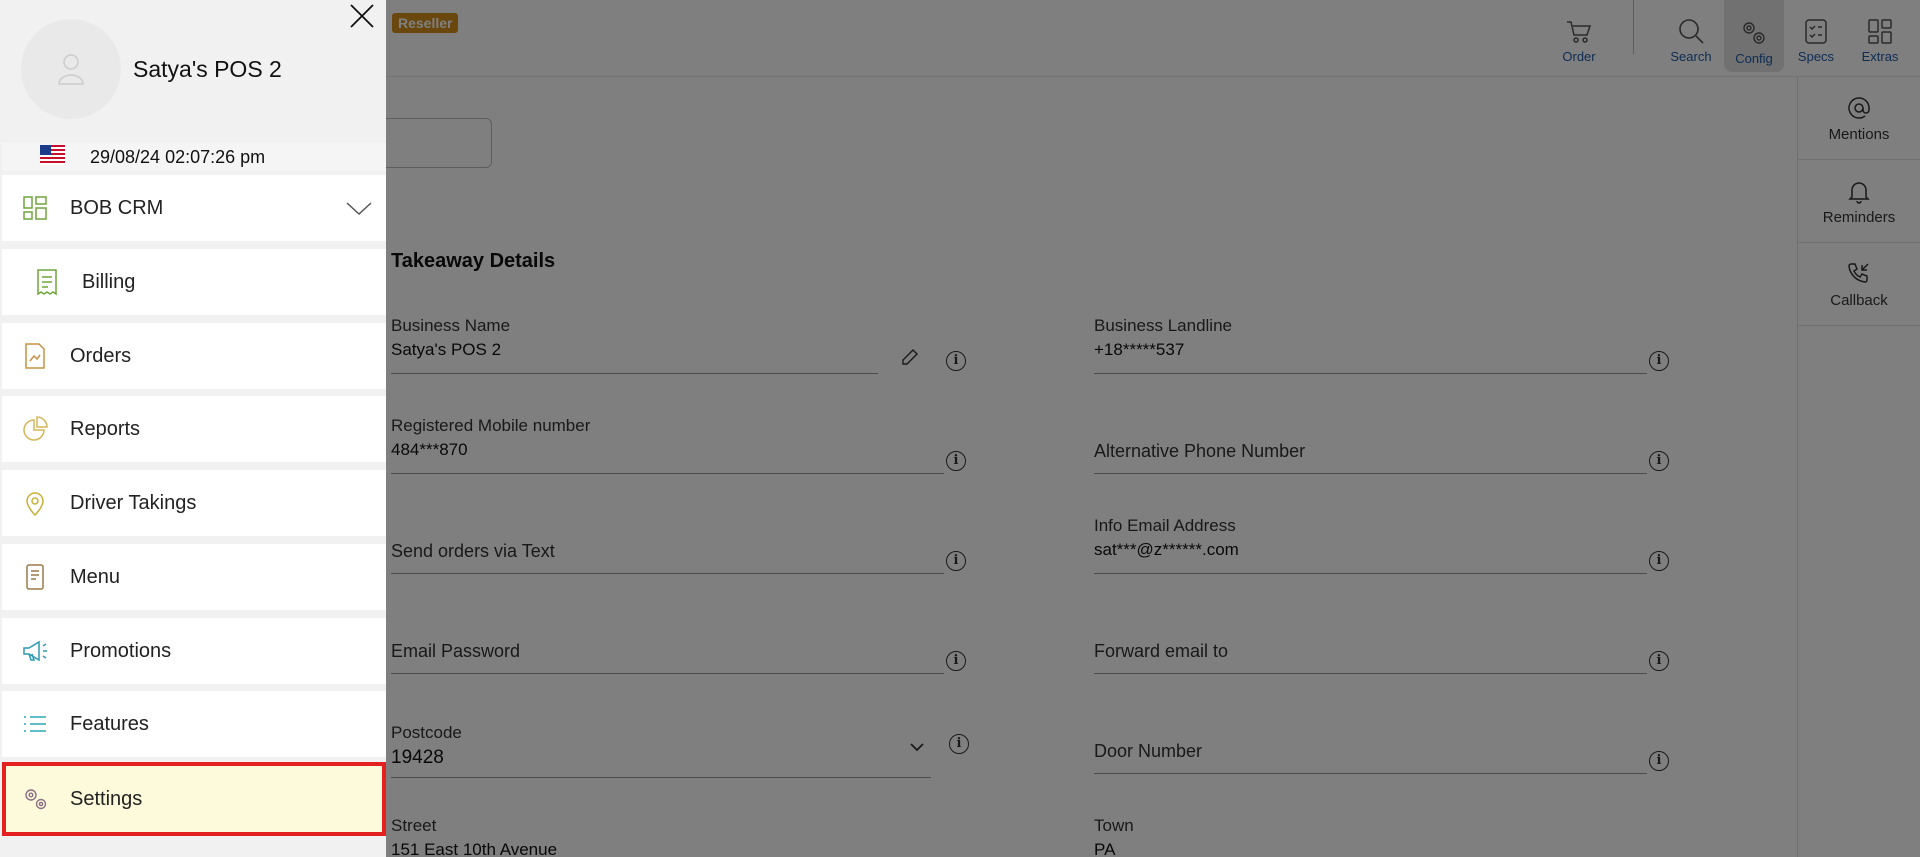 The width and height of the screenshot is (1920, 857). I want to click on menu-label-driver-takings: Driver Takings, so click(133, 502).